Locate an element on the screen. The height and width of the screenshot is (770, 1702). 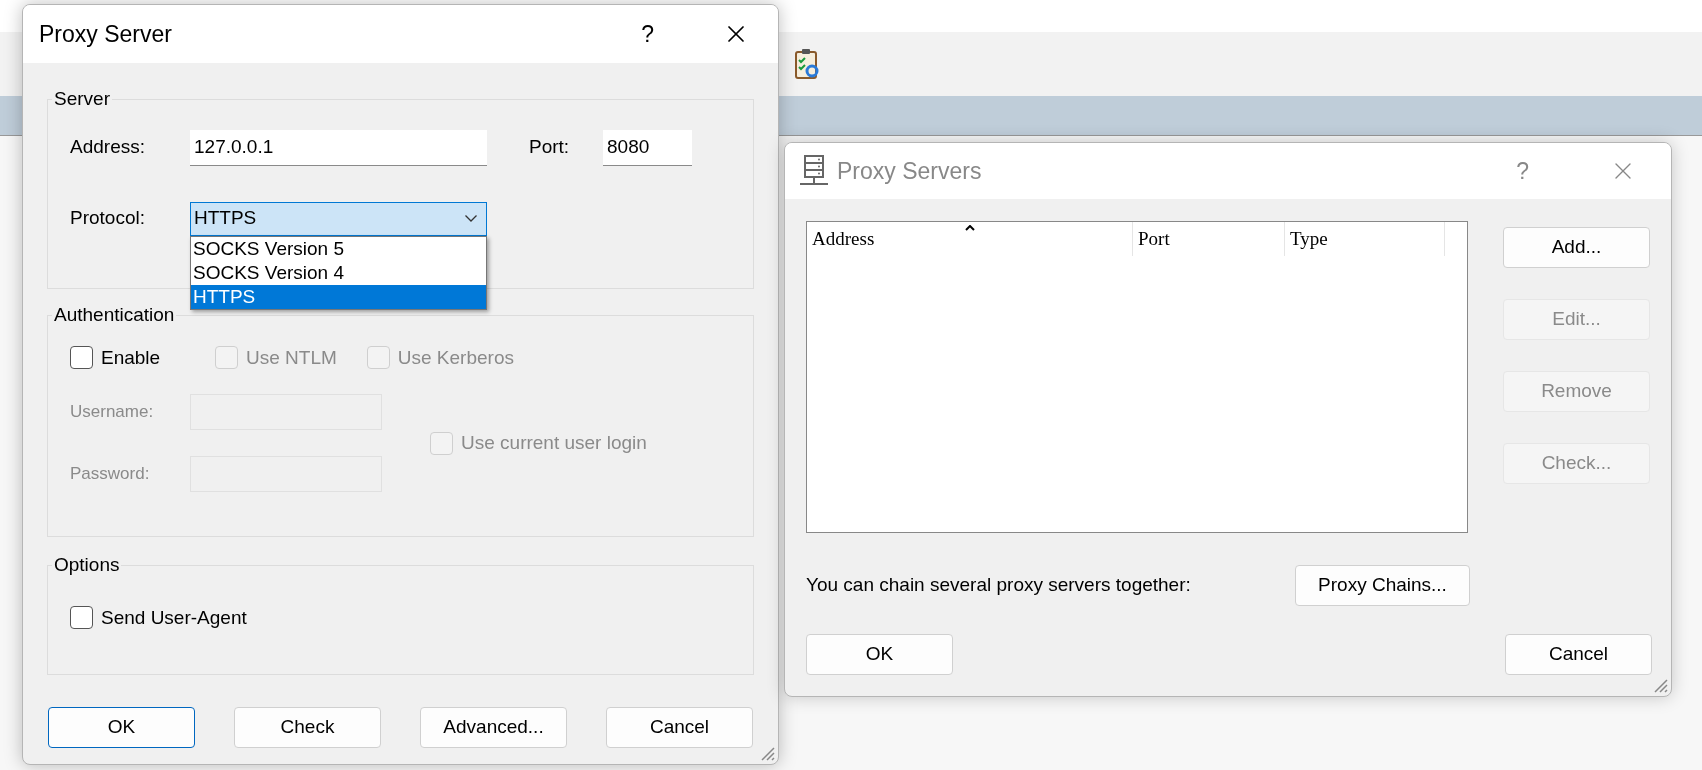
column-header: Port is located at coordinates (1209, 239).